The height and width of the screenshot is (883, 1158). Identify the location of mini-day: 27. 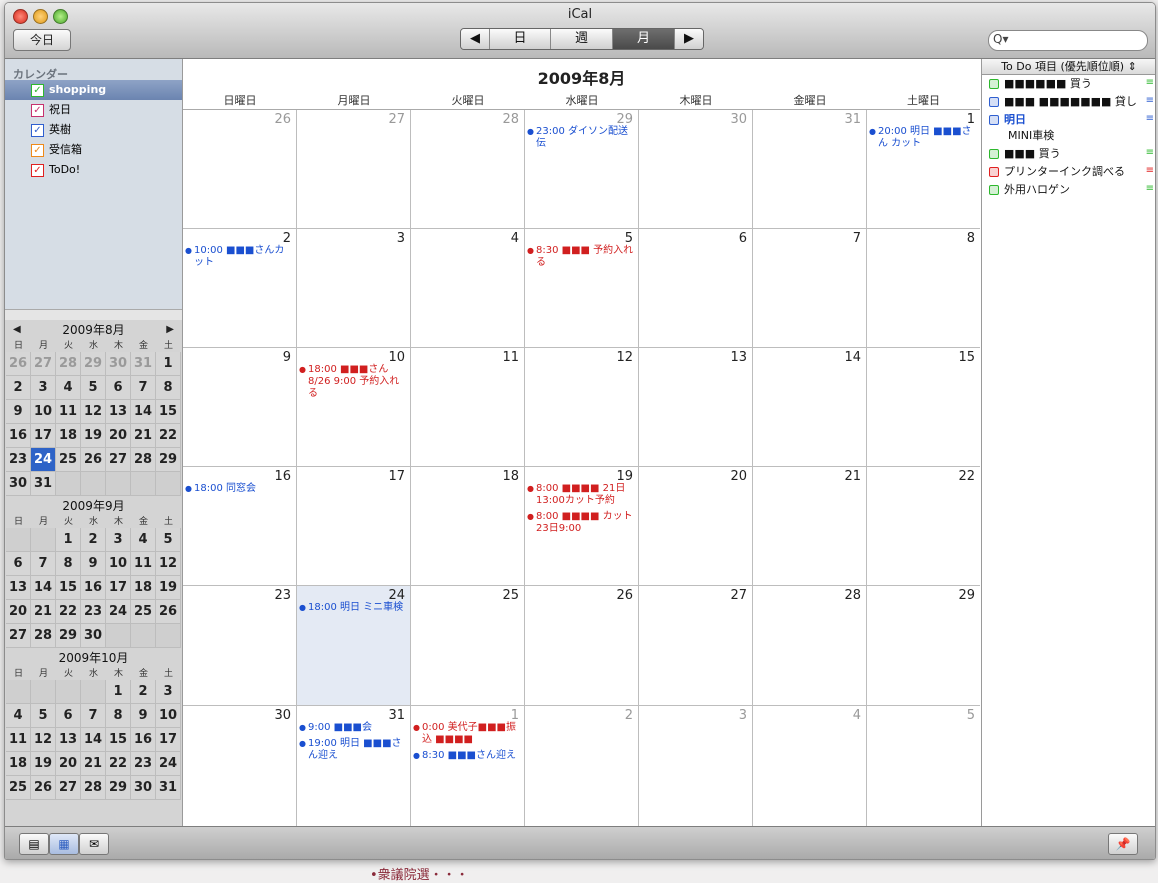
(68, 788).